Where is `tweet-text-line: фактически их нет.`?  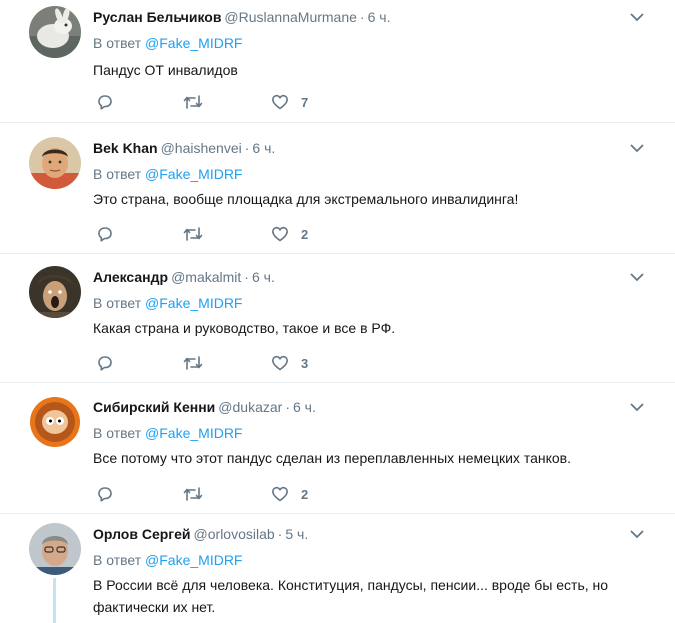
tweet-text-line: фактически их нет. is located at coordinates (154, 607).